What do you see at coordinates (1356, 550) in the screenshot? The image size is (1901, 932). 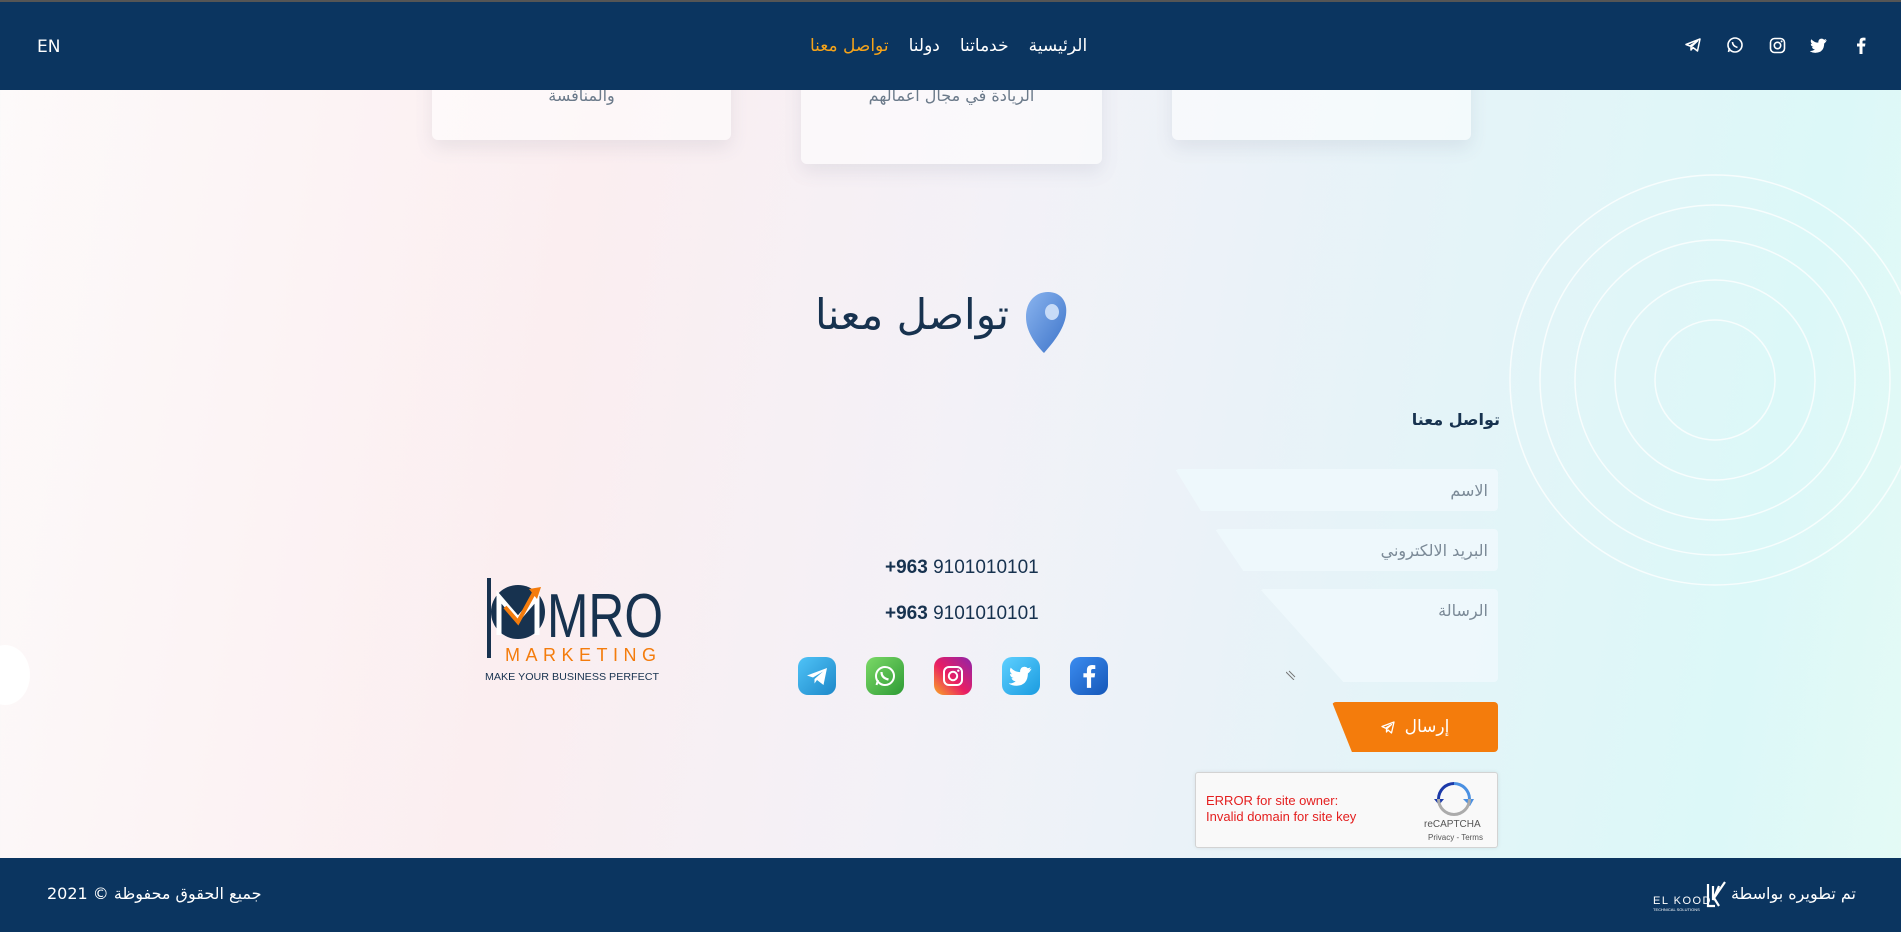 I see `email-input: البريد الالكتروني` at bounding box center [1356, 550].